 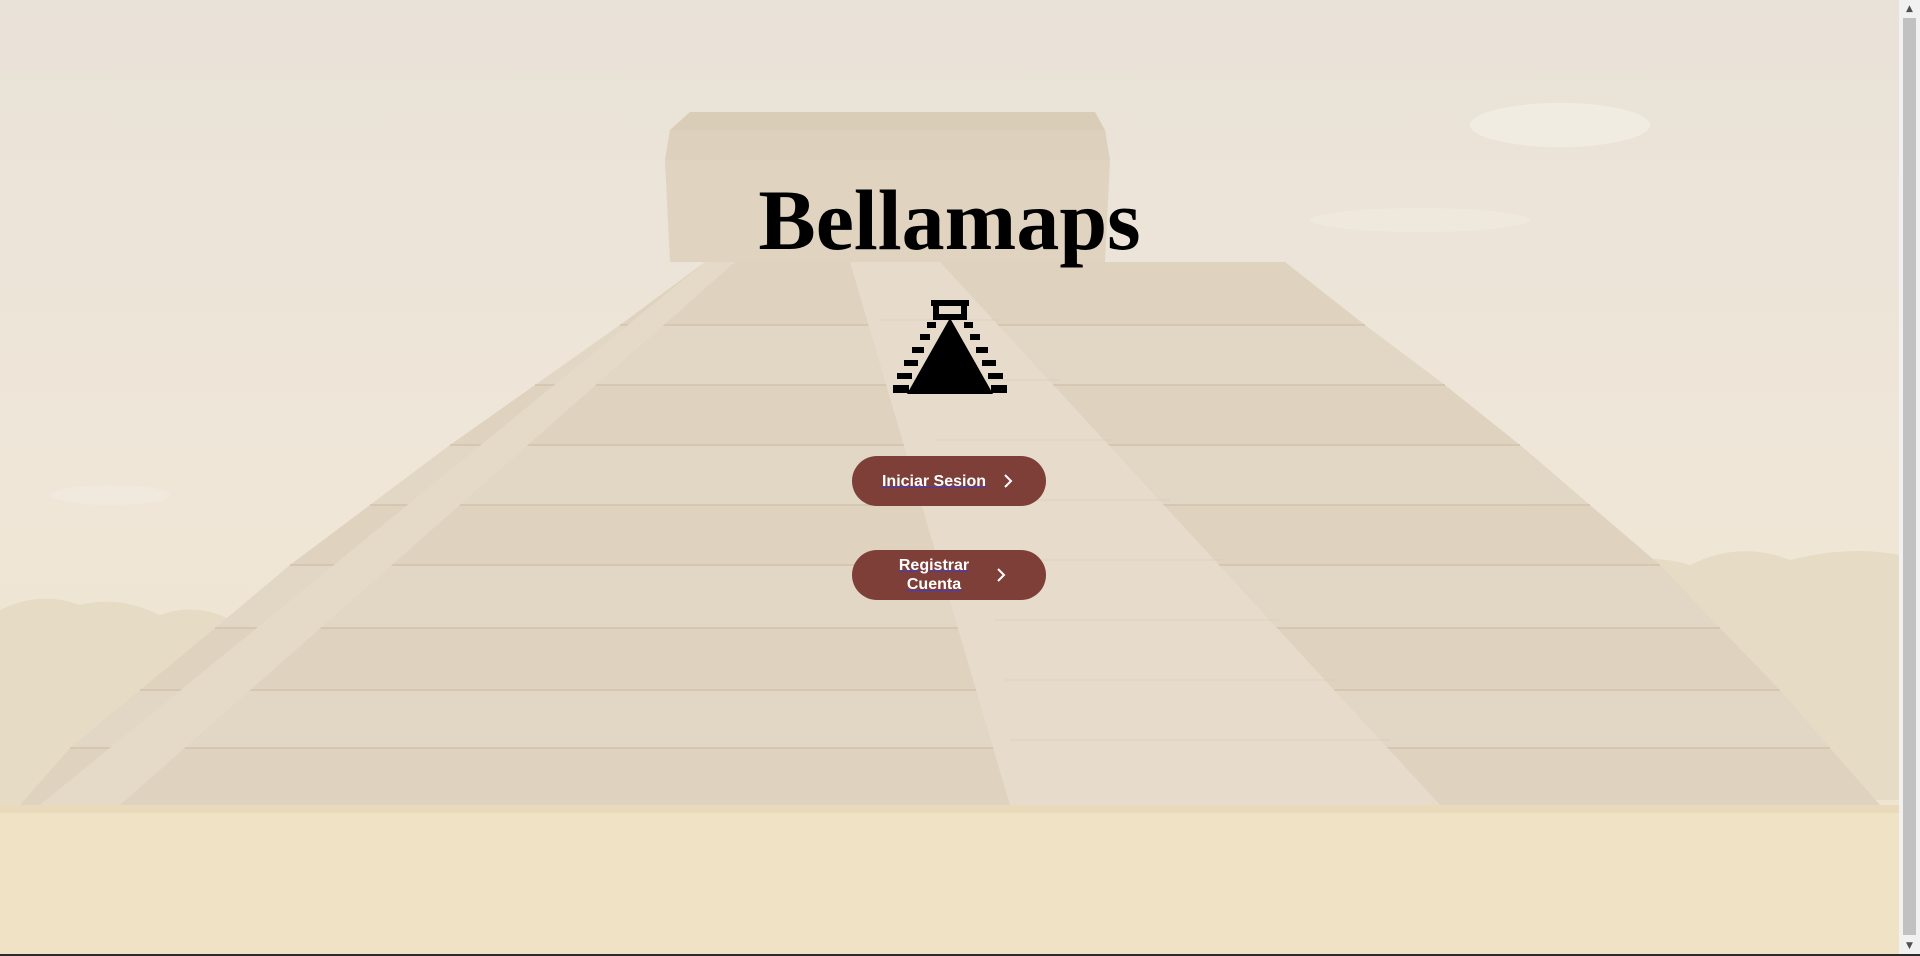 What do you see at coordinates (949, 220) in the screenshot?
I see `page-title: Bellamaps` at bounding box center [949, 220].